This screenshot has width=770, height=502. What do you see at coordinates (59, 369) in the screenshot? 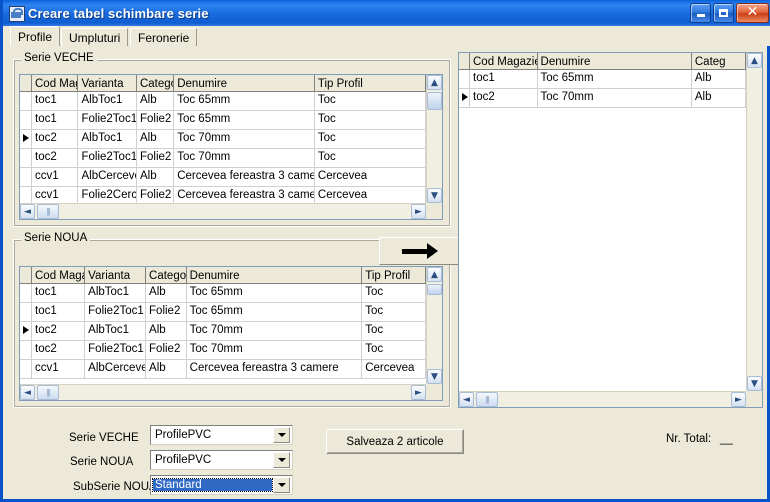
I see `cell-cod-magazie: ccv1` at bounding box center [59, 369].